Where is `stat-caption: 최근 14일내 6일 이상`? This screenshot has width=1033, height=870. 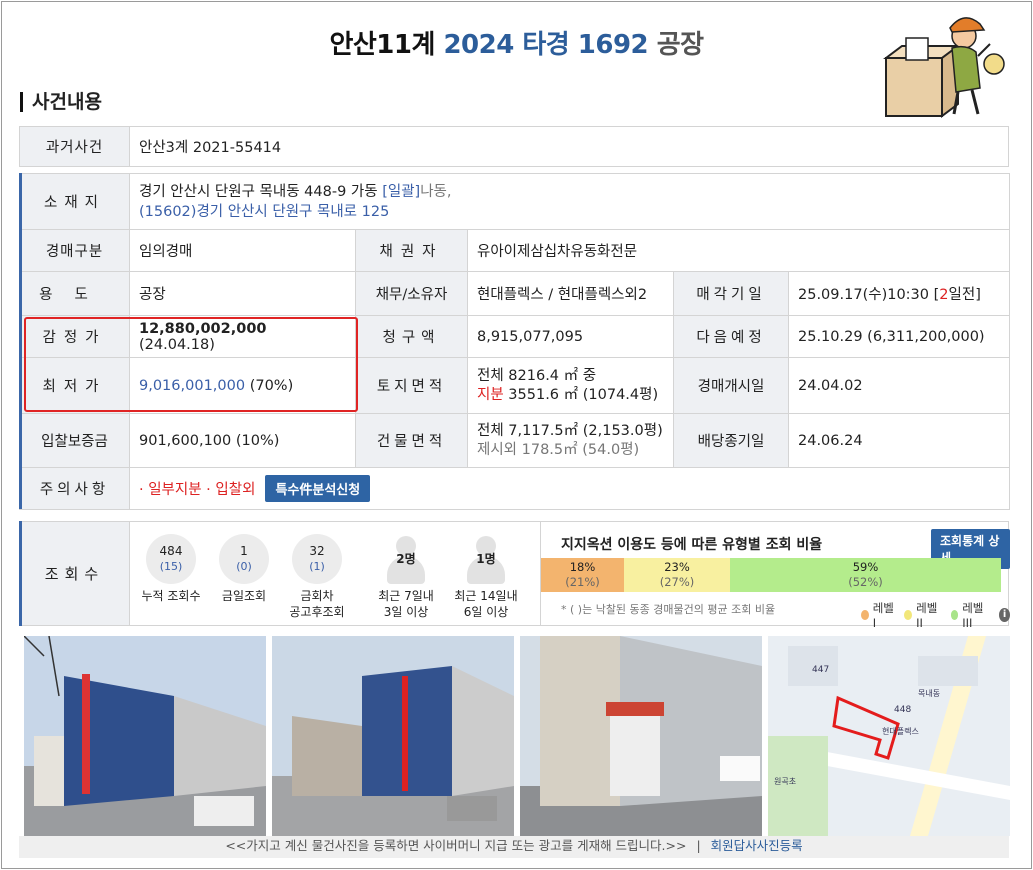
stat-caption: 최근 14일내 6일 이상 is located at coordinates (486, 604).